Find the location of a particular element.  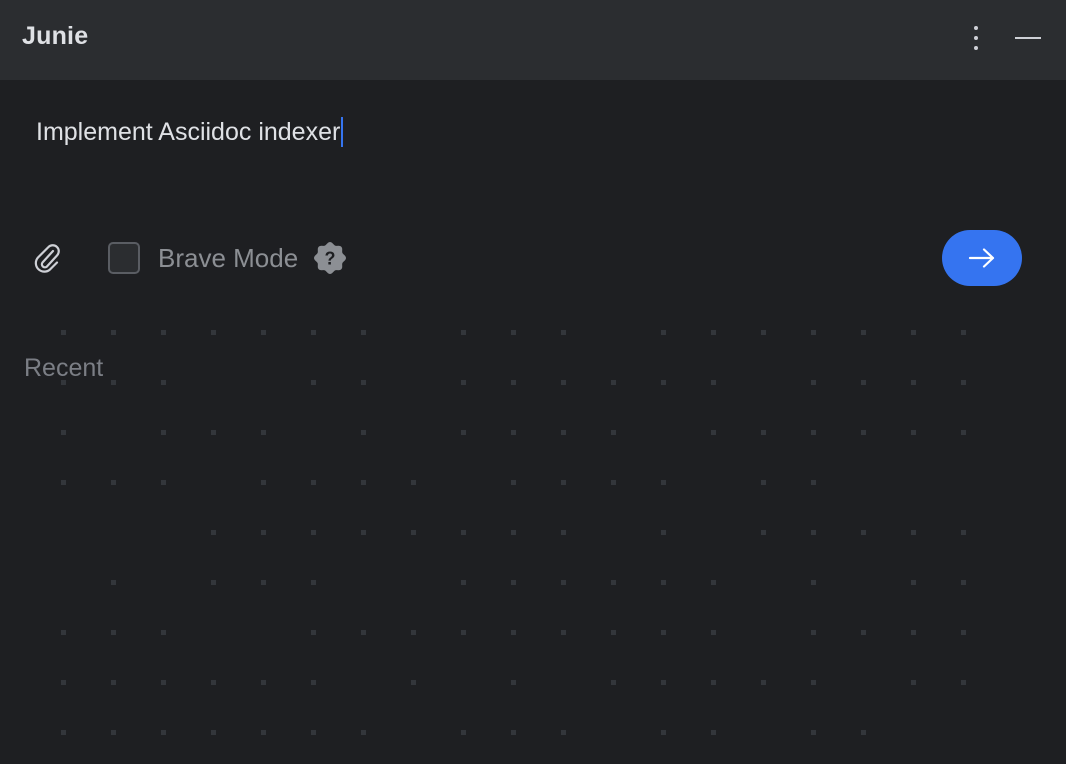

minimize-button is located at coordinates (1028, 38).